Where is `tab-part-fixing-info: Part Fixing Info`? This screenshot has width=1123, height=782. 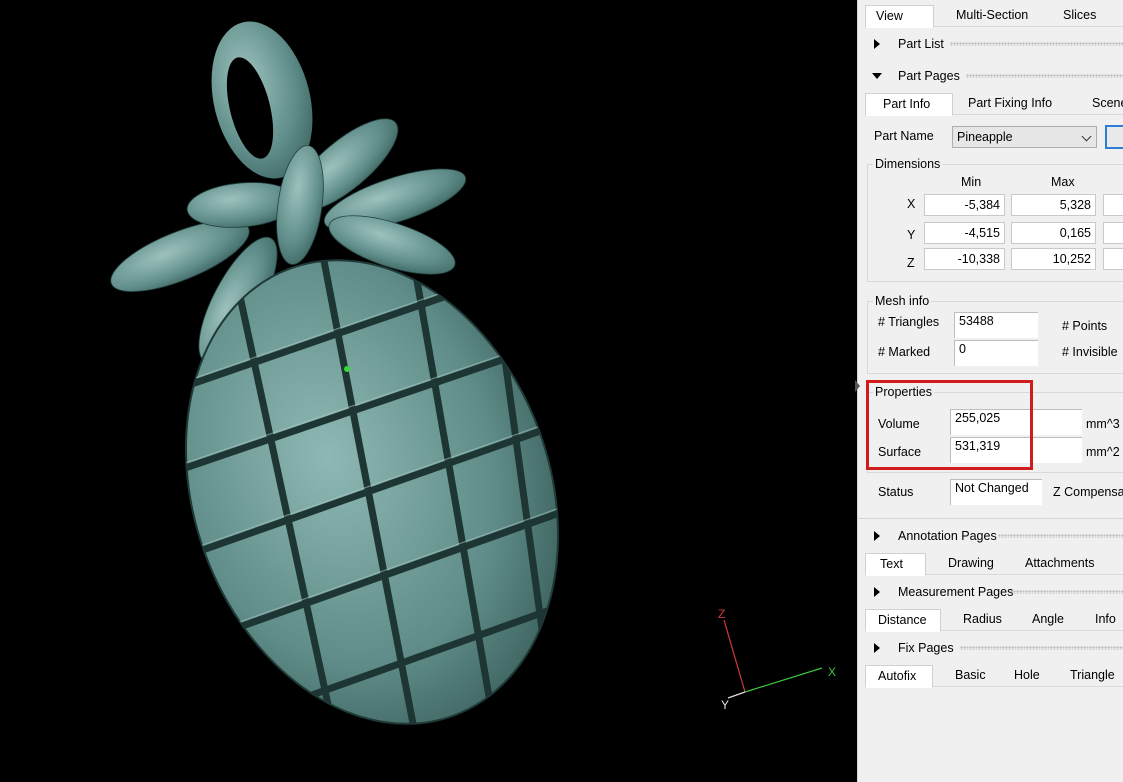
tab-part-fixing-info: Part Fixing Info is located at coordinates (1010, 104).